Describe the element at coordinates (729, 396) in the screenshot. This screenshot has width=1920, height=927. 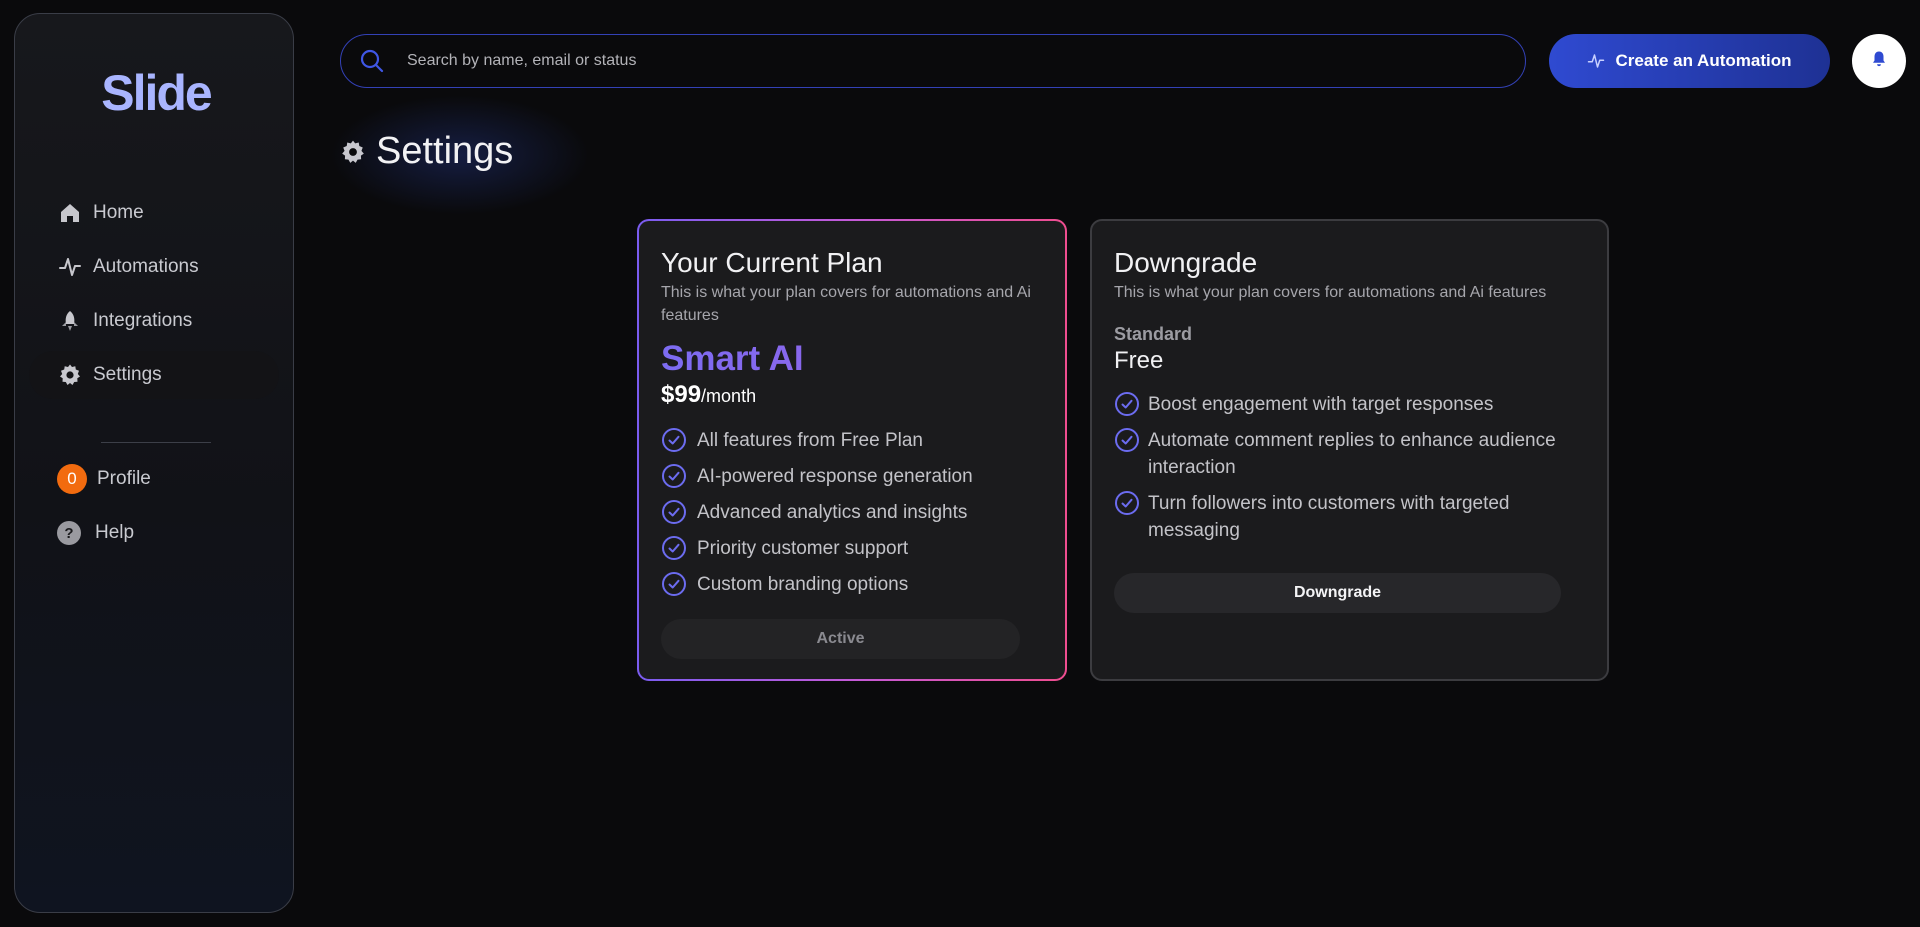
I see `plan-price-period: /month` at that location.